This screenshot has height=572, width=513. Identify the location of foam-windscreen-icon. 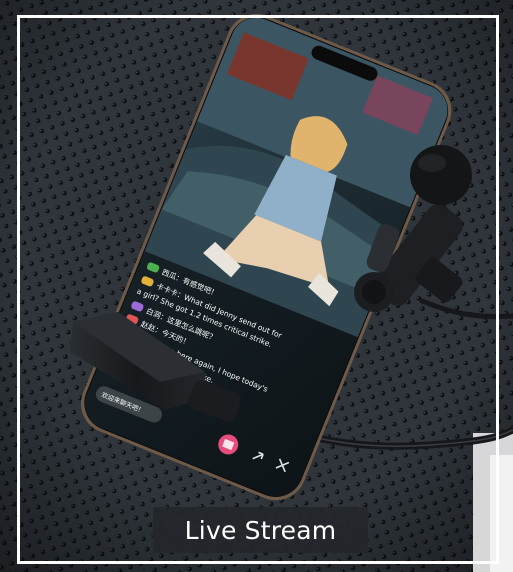
(441, 175).